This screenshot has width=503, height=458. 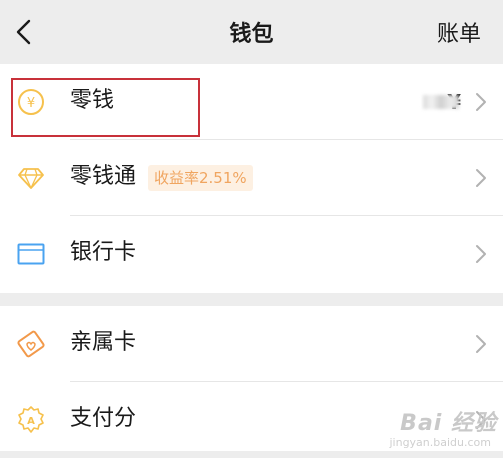 What do you see at coordinates (440, 442) in the screenshot?
I see `watermark-subtext: jingyan.baidu.com` at bounding box center [440, 442].